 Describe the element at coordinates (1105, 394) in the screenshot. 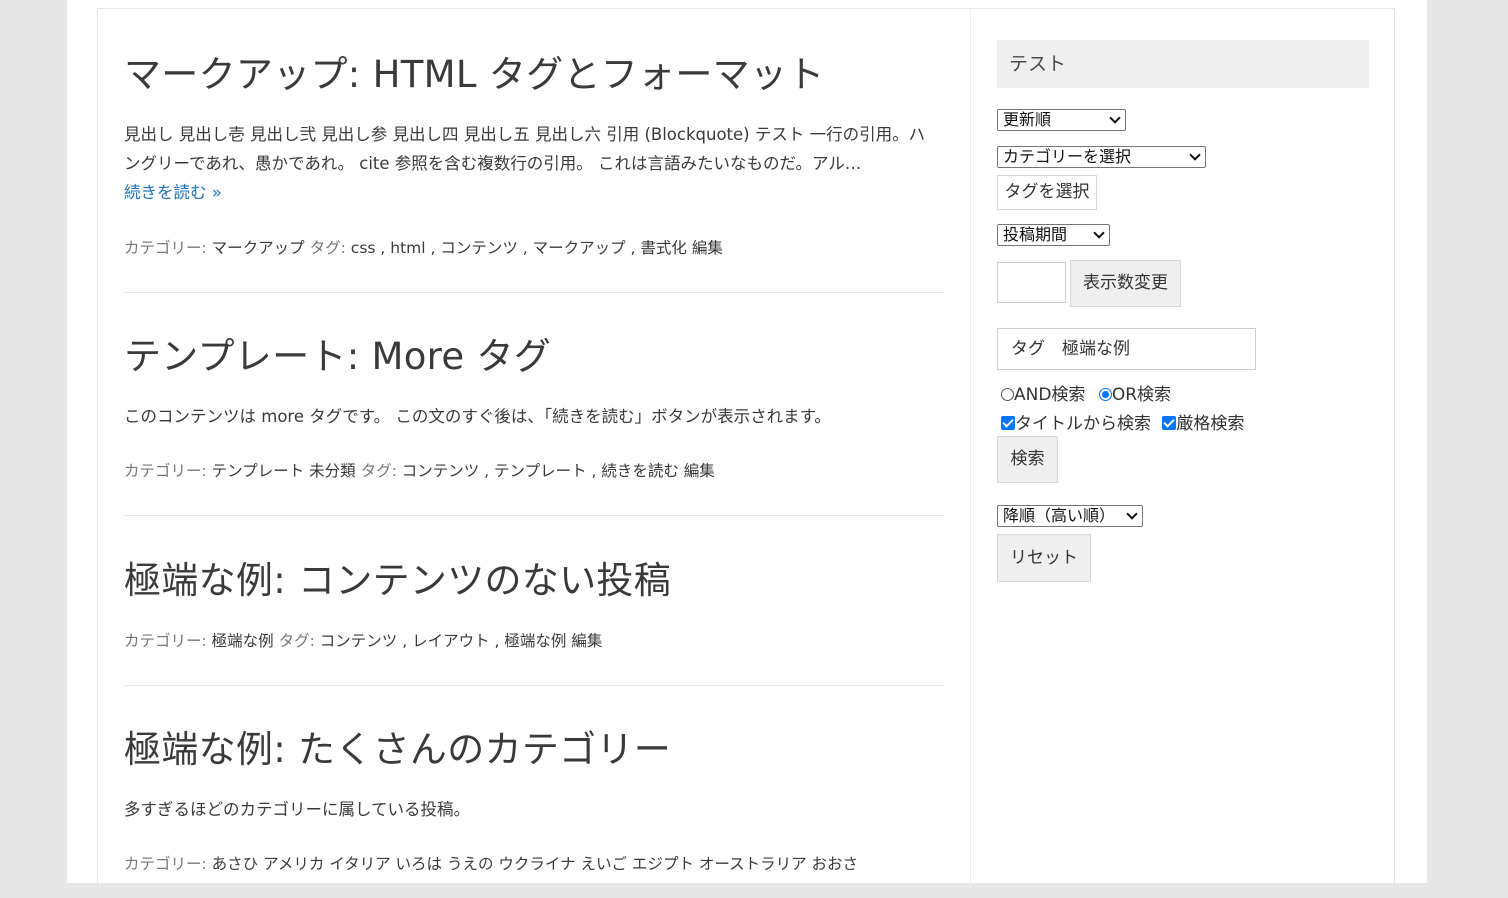

I see `or-radio` at that location.